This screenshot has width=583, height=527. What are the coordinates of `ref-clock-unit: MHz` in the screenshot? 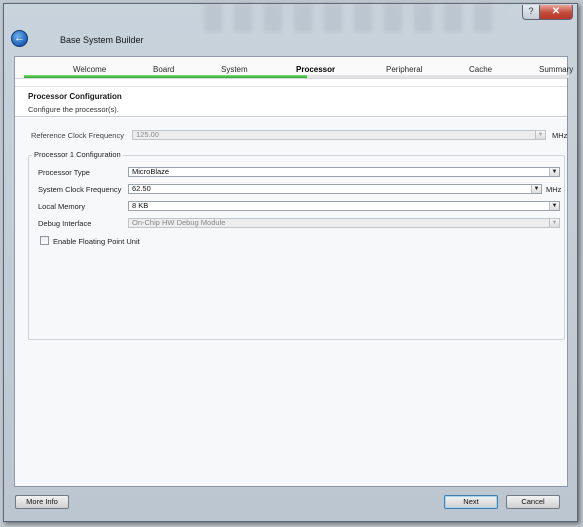 It's located at (560, 135).